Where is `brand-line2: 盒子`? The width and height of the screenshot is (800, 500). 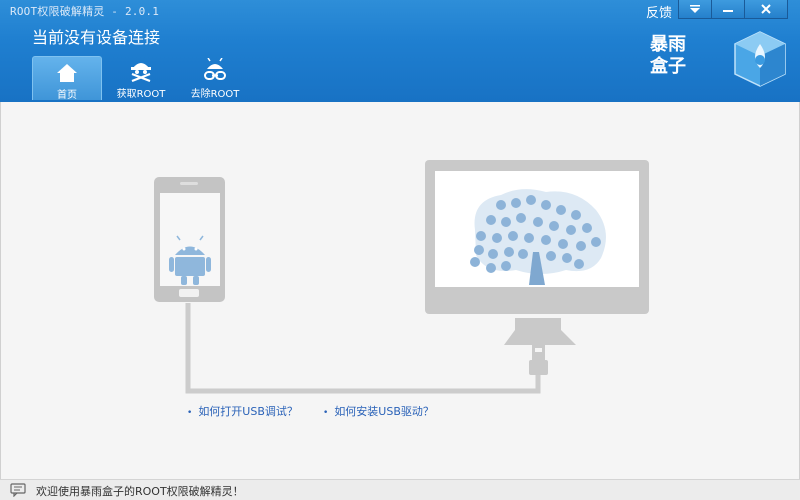 brand-line2: 盒子 is located at coordinates (668, 66).